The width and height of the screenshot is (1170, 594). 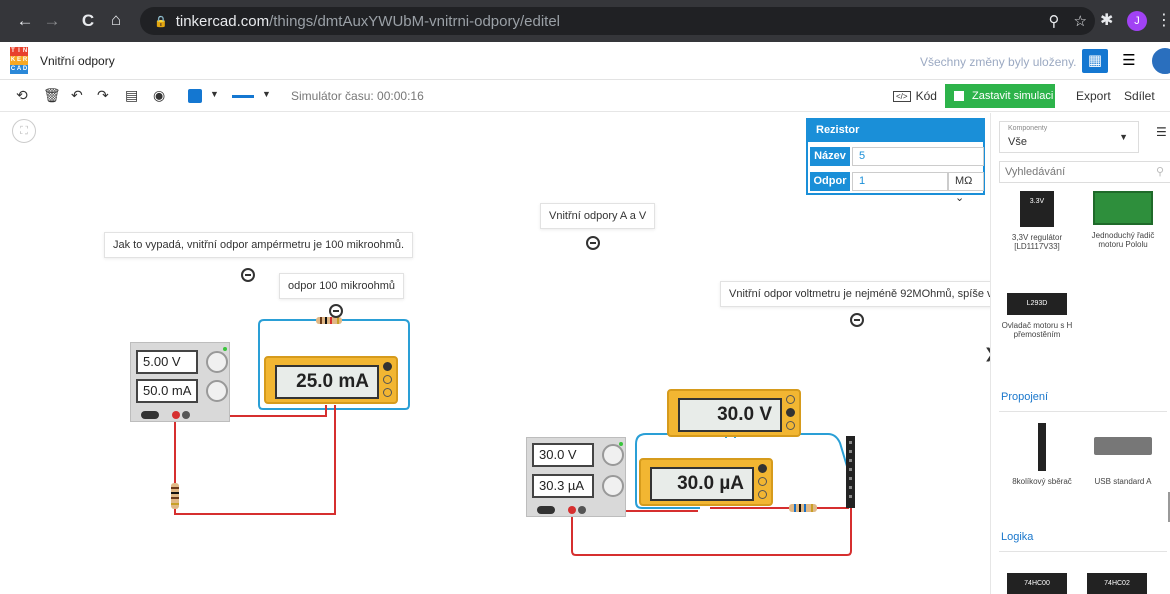 What do you see at coordinates (598, 216) in the screenshot?
I see `note-title: Vnitřní odpory A a V` at bounding box center [598, 216].